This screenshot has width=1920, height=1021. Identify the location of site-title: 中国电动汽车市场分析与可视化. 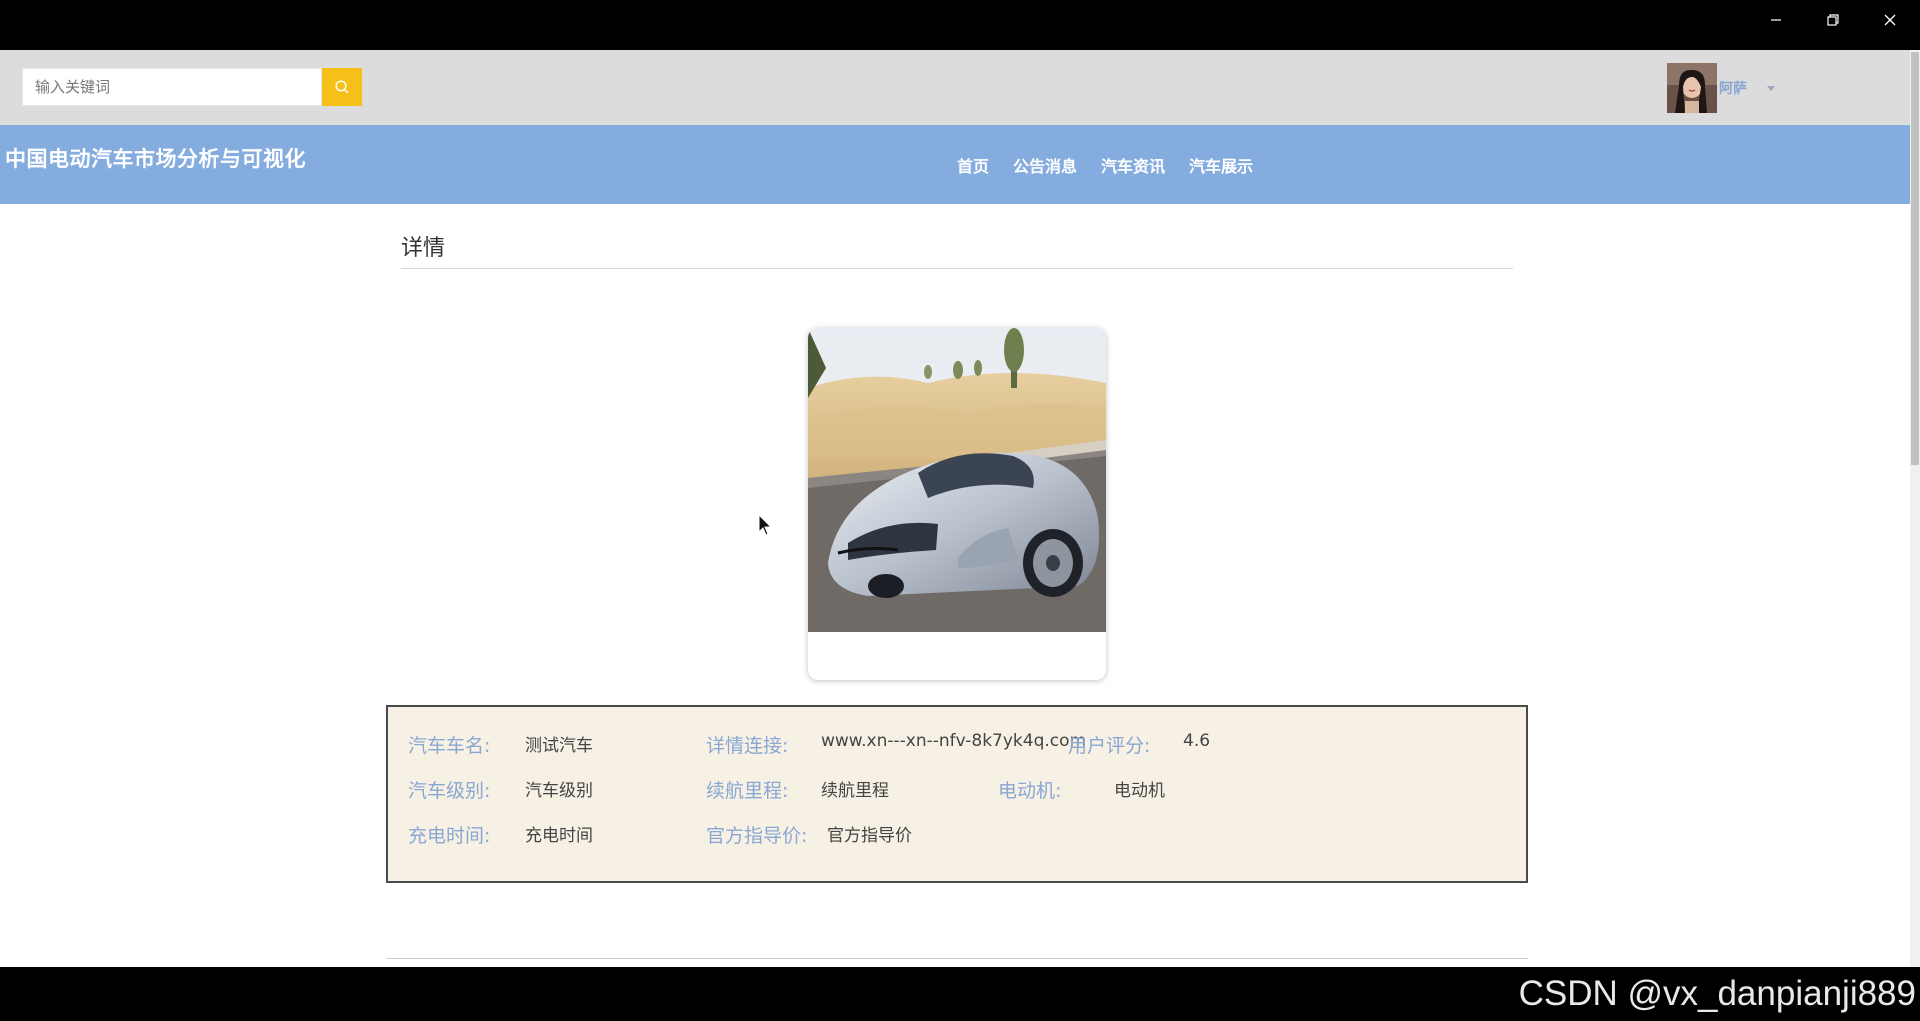
(155, 159).